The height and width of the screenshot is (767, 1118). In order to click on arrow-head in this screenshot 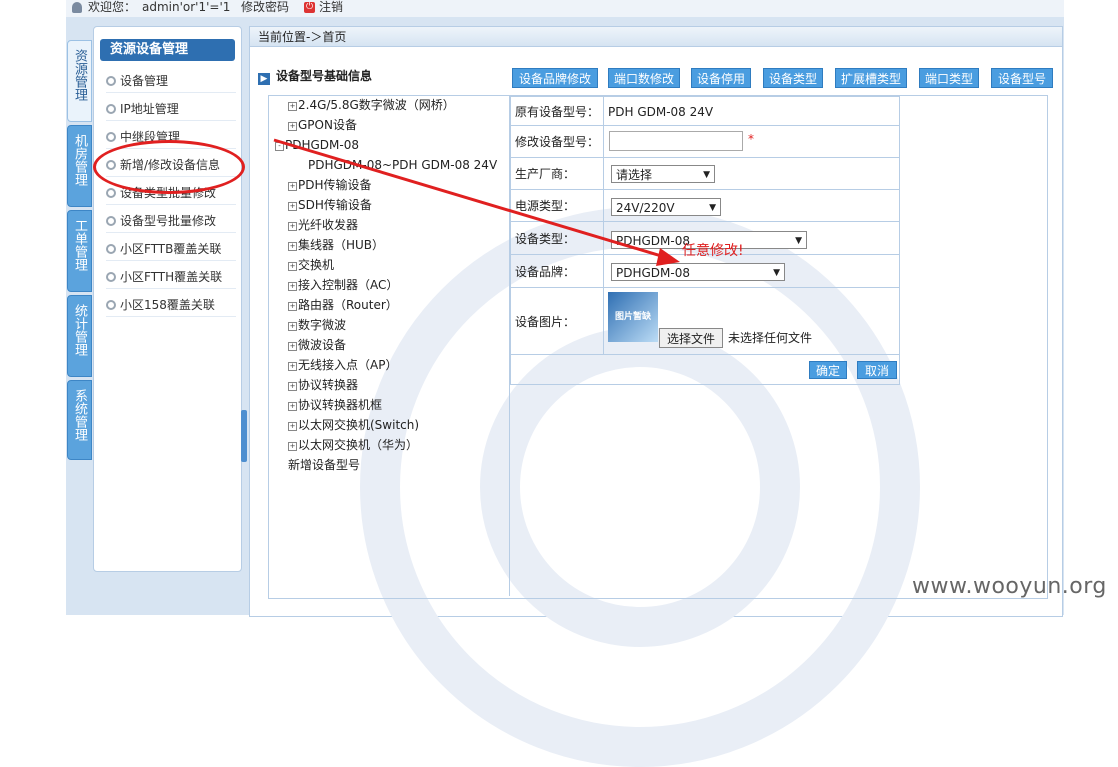, I will do `click(668, 257)`.